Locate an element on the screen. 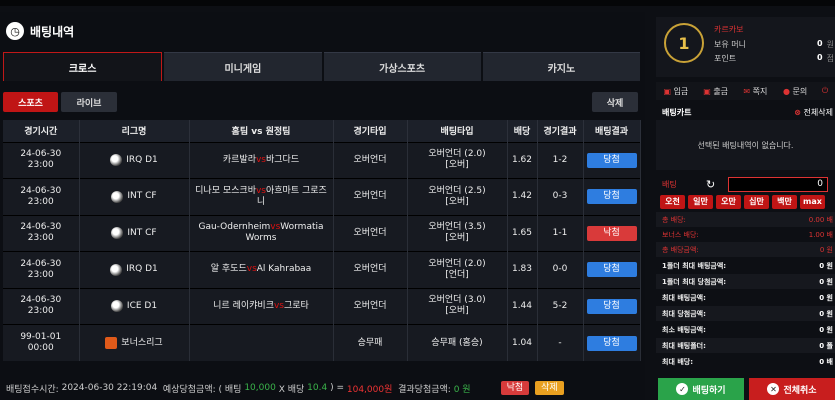 The height and width of the screenshot is (400, 835). amount-button: 오천 is located at coordinates (672, 202).